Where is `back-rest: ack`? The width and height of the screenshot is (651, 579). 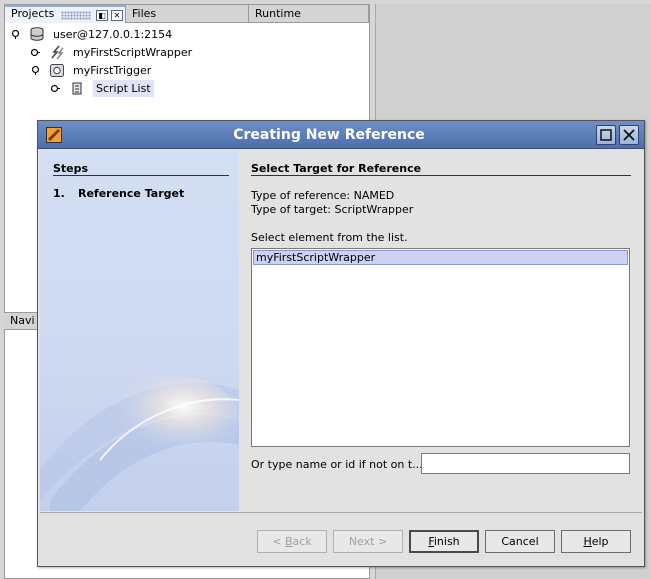
back-rest: ack is located at coordinates (302, 541).